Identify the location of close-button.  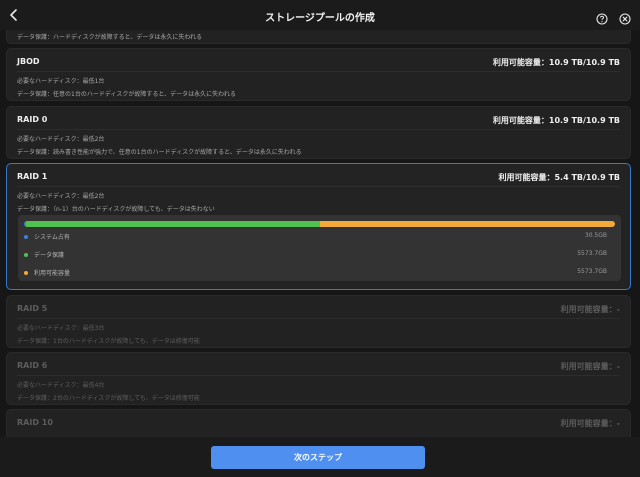
(625, 17).